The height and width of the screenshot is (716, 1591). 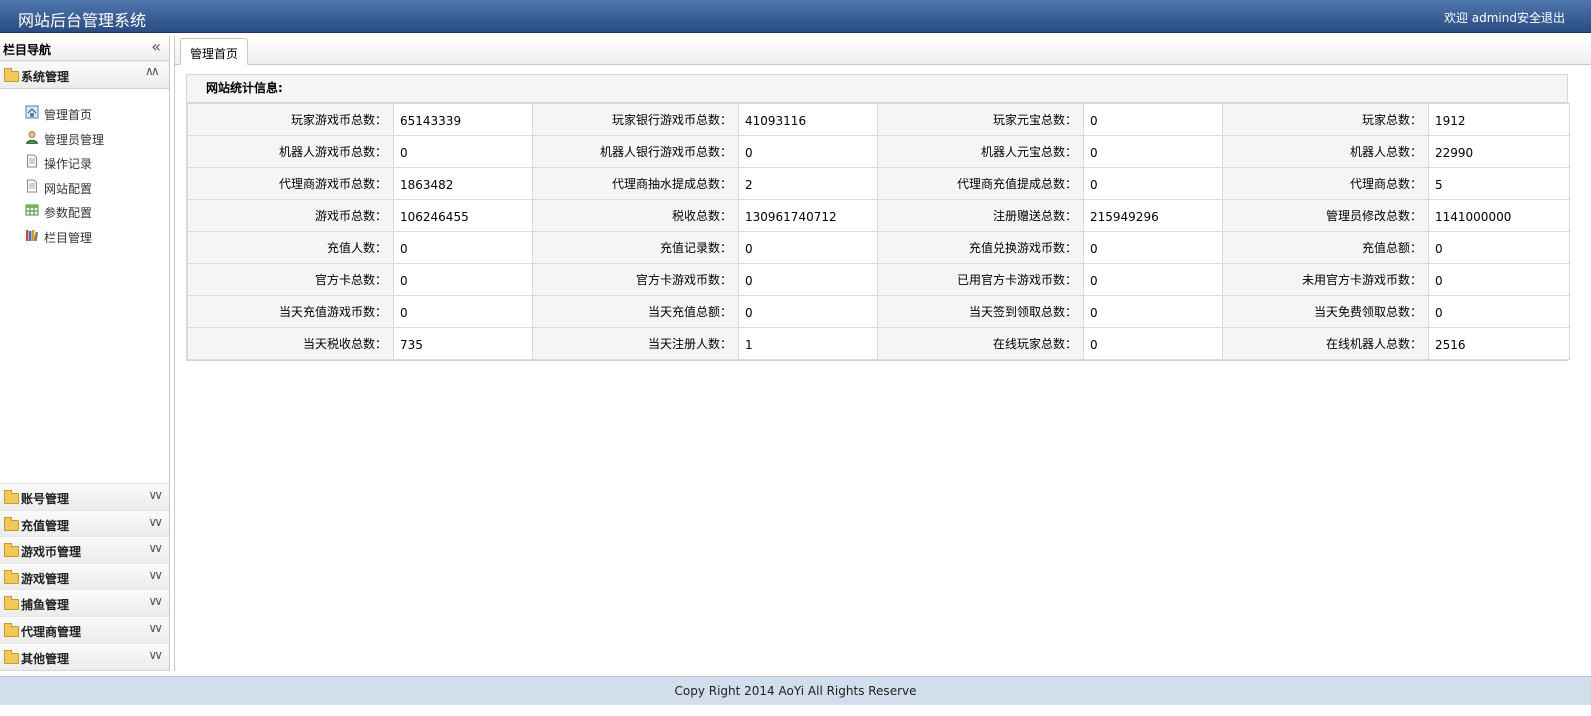 I want to click on stat-label: 机器人总数：, so click(x=1325, y=151).